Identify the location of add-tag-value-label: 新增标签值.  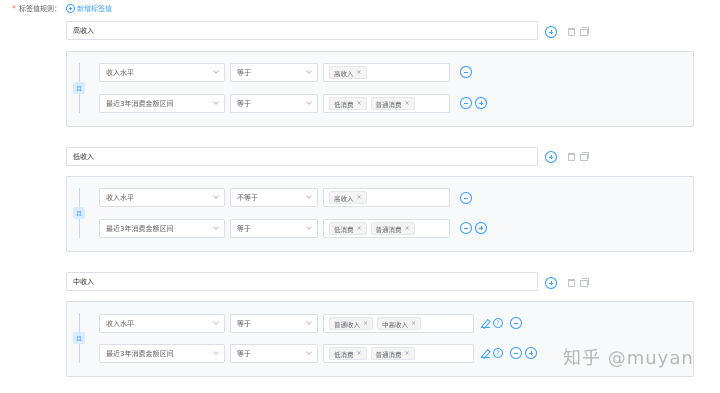
(94, 8).